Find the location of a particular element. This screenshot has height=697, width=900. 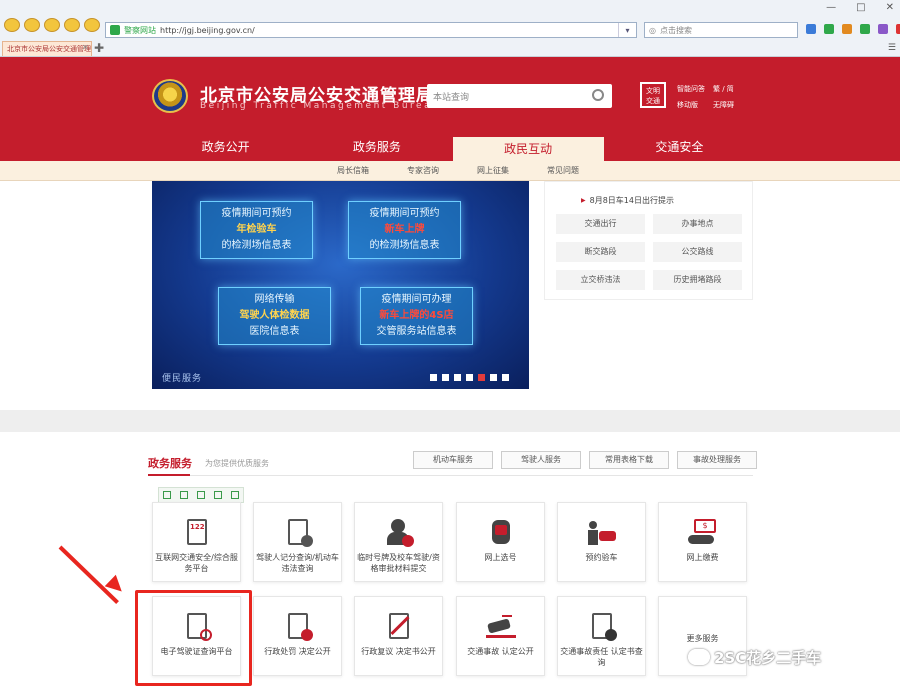

expand-icon is located at coordinates (184, 495).